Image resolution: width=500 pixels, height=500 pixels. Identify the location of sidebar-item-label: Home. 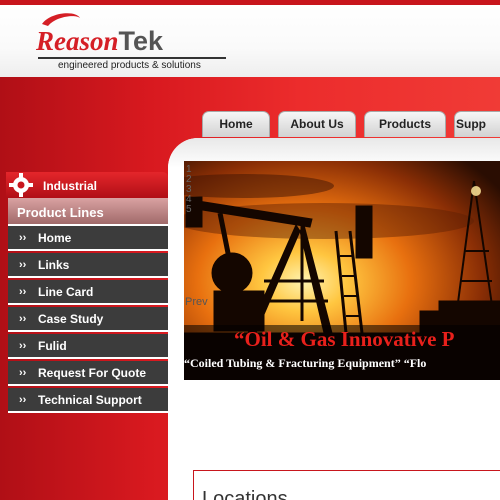
(55, 238).